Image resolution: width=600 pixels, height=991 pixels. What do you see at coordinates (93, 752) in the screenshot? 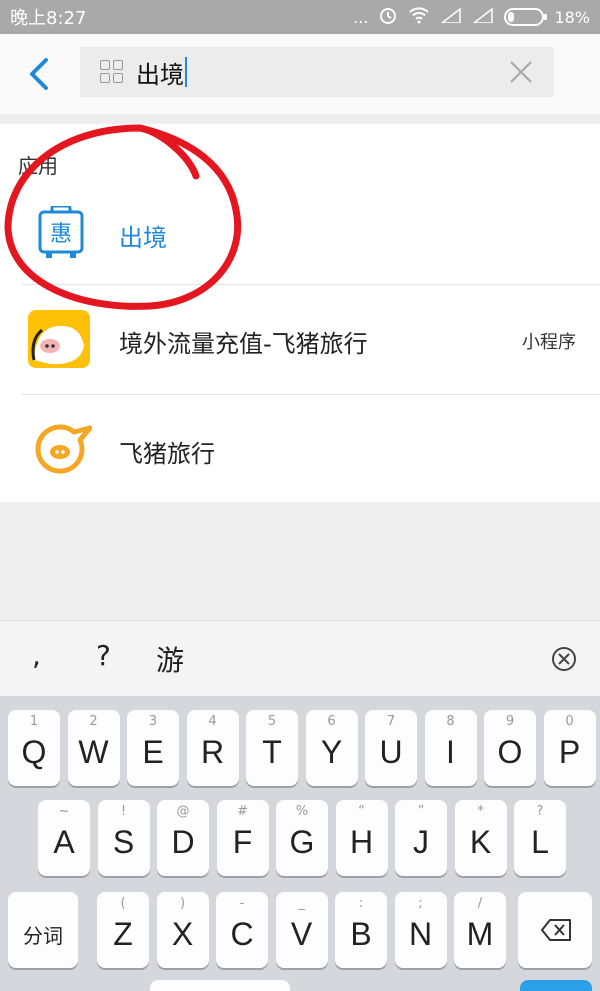
I see `key-label: W` at bounding box center [93, 752].